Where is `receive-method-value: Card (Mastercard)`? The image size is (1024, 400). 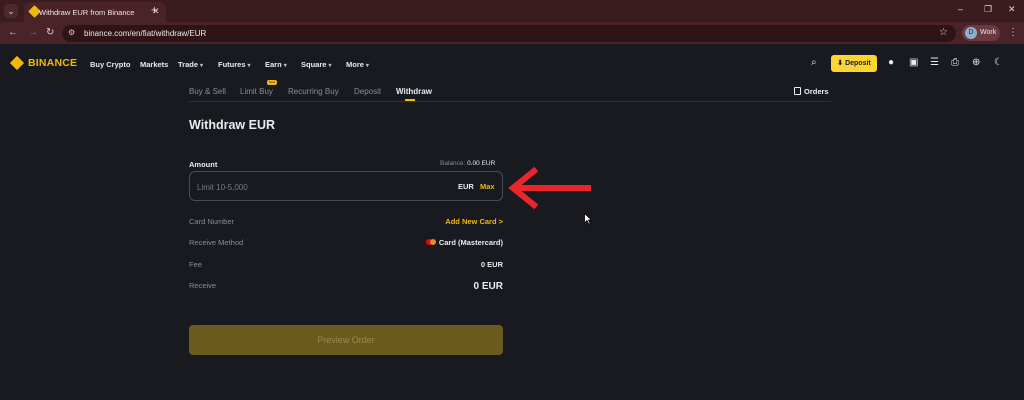
receive-method-value: Card (Mastercard) is located at coordinates (464, 242).